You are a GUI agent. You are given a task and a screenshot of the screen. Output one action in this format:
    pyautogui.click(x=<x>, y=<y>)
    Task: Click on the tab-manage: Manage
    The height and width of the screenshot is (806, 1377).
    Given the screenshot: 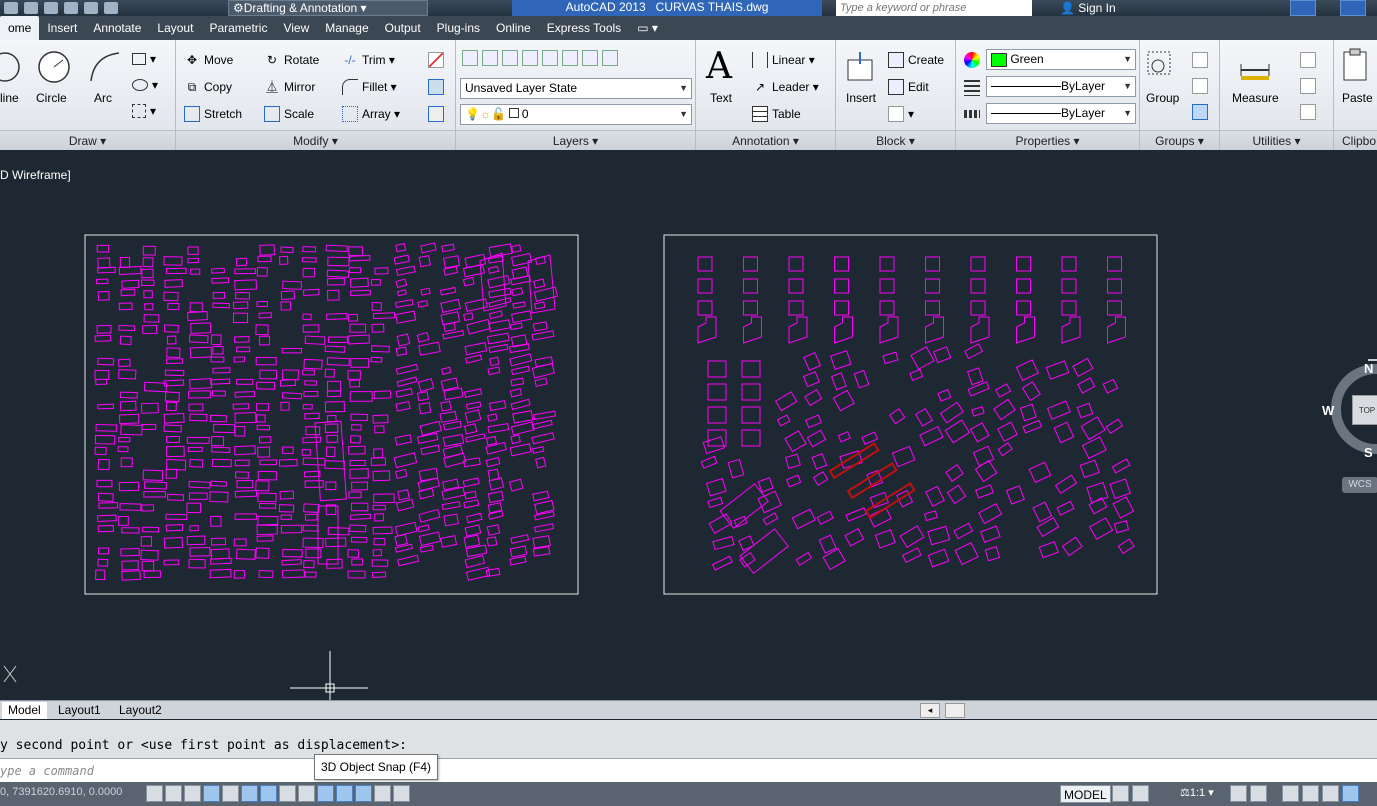 What is the action you would take?
    pyautogui.click(x=346, y=28)
    